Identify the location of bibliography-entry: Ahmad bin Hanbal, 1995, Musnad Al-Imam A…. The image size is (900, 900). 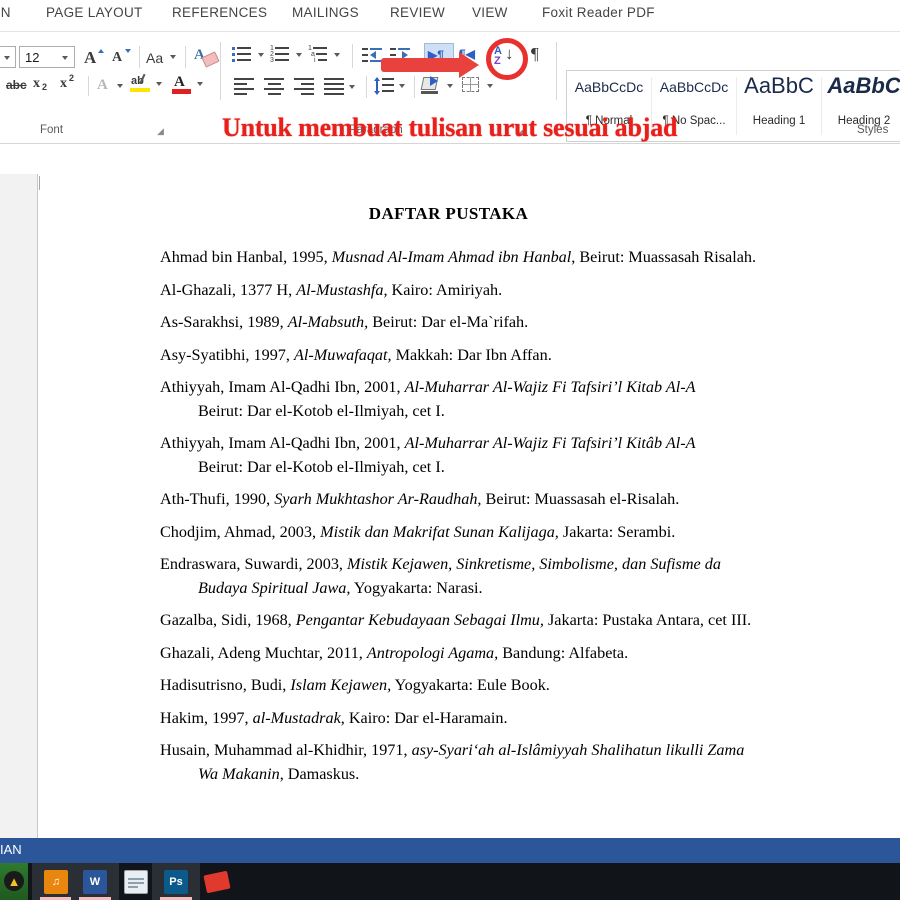
(530, 258).